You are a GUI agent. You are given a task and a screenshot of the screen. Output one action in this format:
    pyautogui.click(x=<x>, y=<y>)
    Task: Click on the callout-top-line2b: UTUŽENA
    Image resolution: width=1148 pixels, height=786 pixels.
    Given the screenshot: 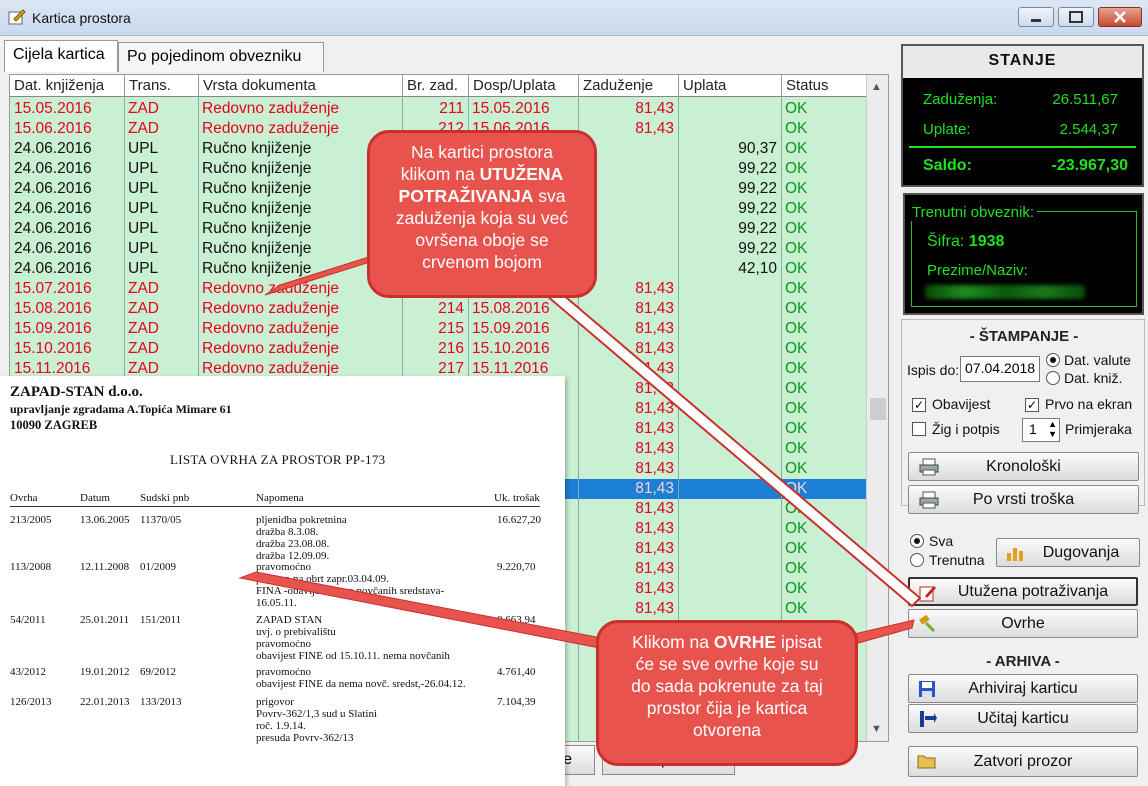 What is the action you would take?
    pyautogui.click(x=521, y=174)
    